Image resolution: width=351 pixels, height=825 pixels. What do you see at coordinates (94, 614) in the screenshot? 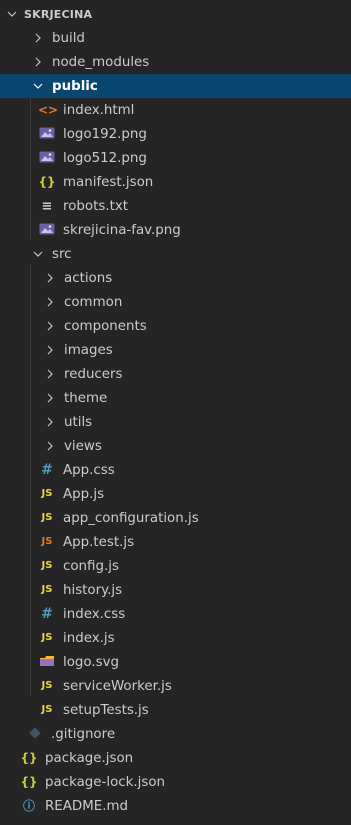
I see `file-label: index.css` at bounding box center [94, 614].